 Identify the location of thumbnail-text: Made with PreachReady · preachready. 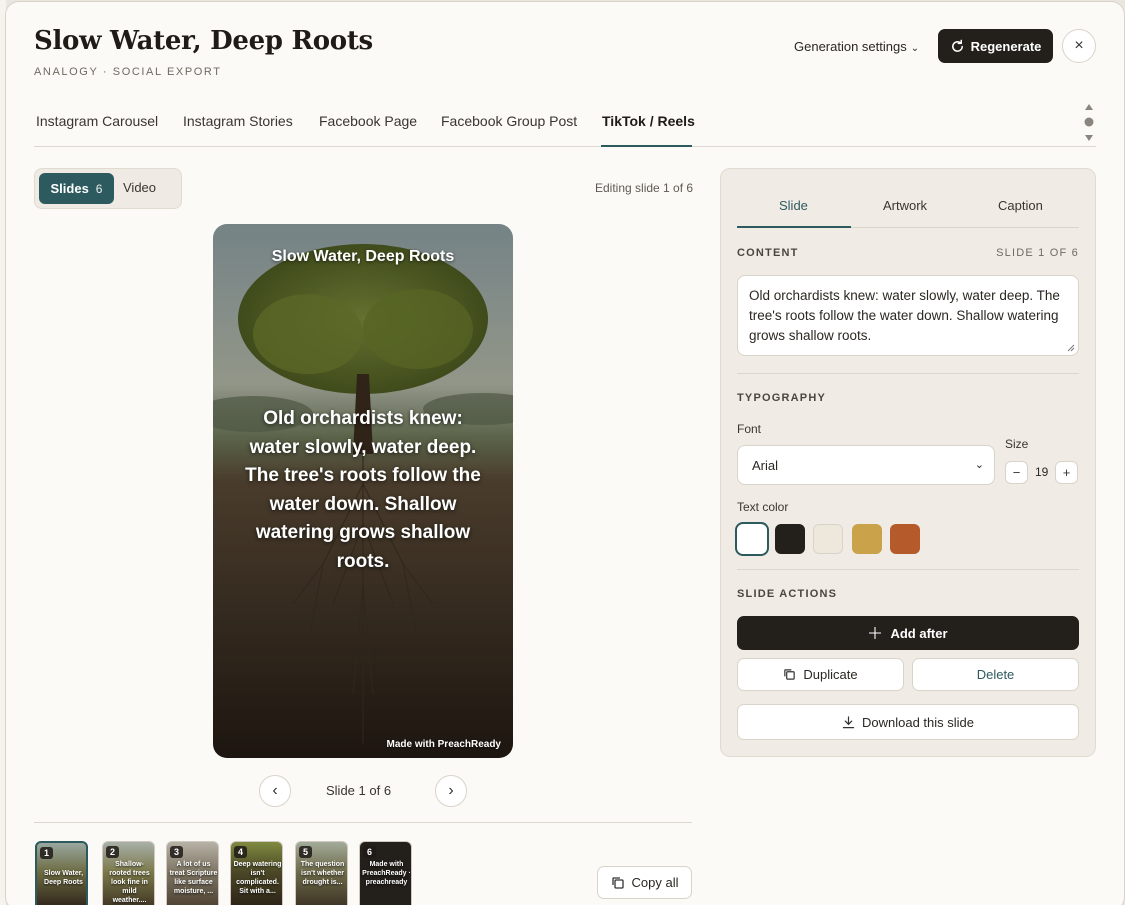
(386, 873).